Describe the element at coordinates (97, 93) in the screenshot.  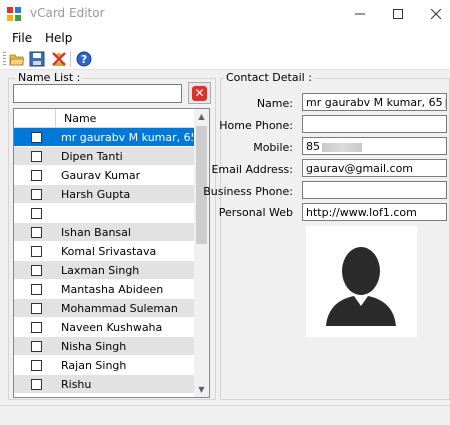
I see `search-input` at that location.